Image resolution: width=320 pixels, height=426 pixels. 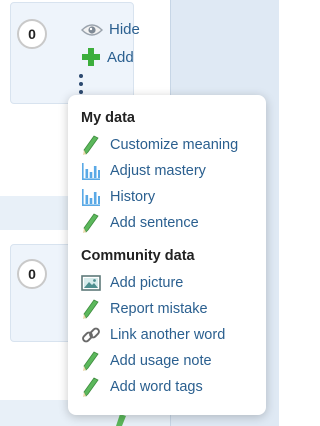 I want to click on link-another-word-label: Link another word, so click(x=168, y=335).